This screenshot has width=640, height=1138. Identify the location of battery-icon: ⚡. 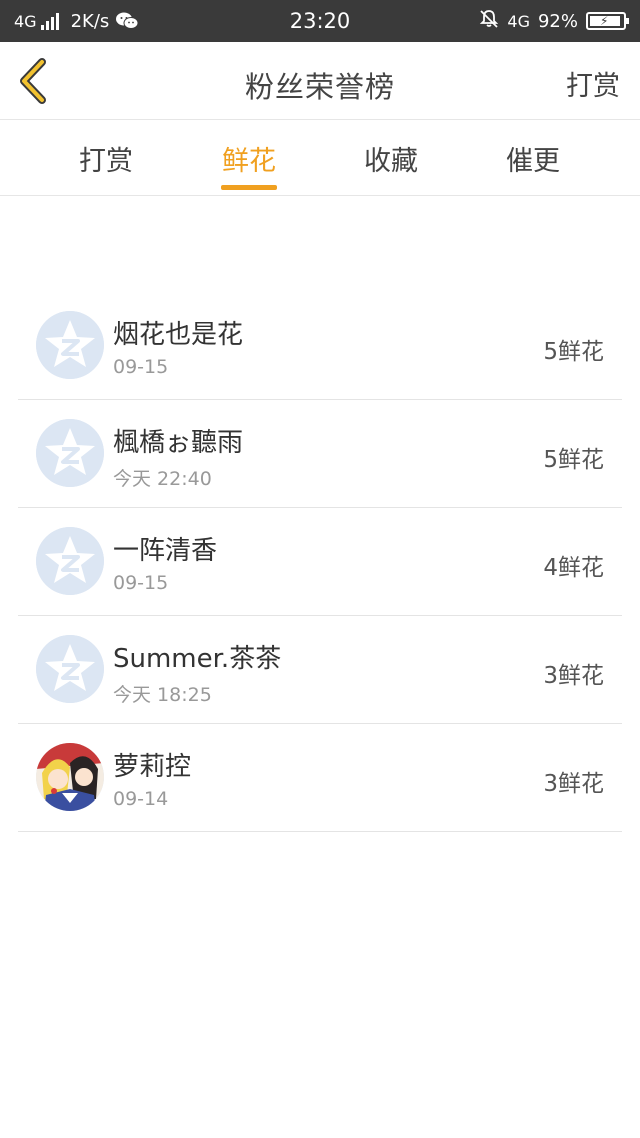
(607, 21).